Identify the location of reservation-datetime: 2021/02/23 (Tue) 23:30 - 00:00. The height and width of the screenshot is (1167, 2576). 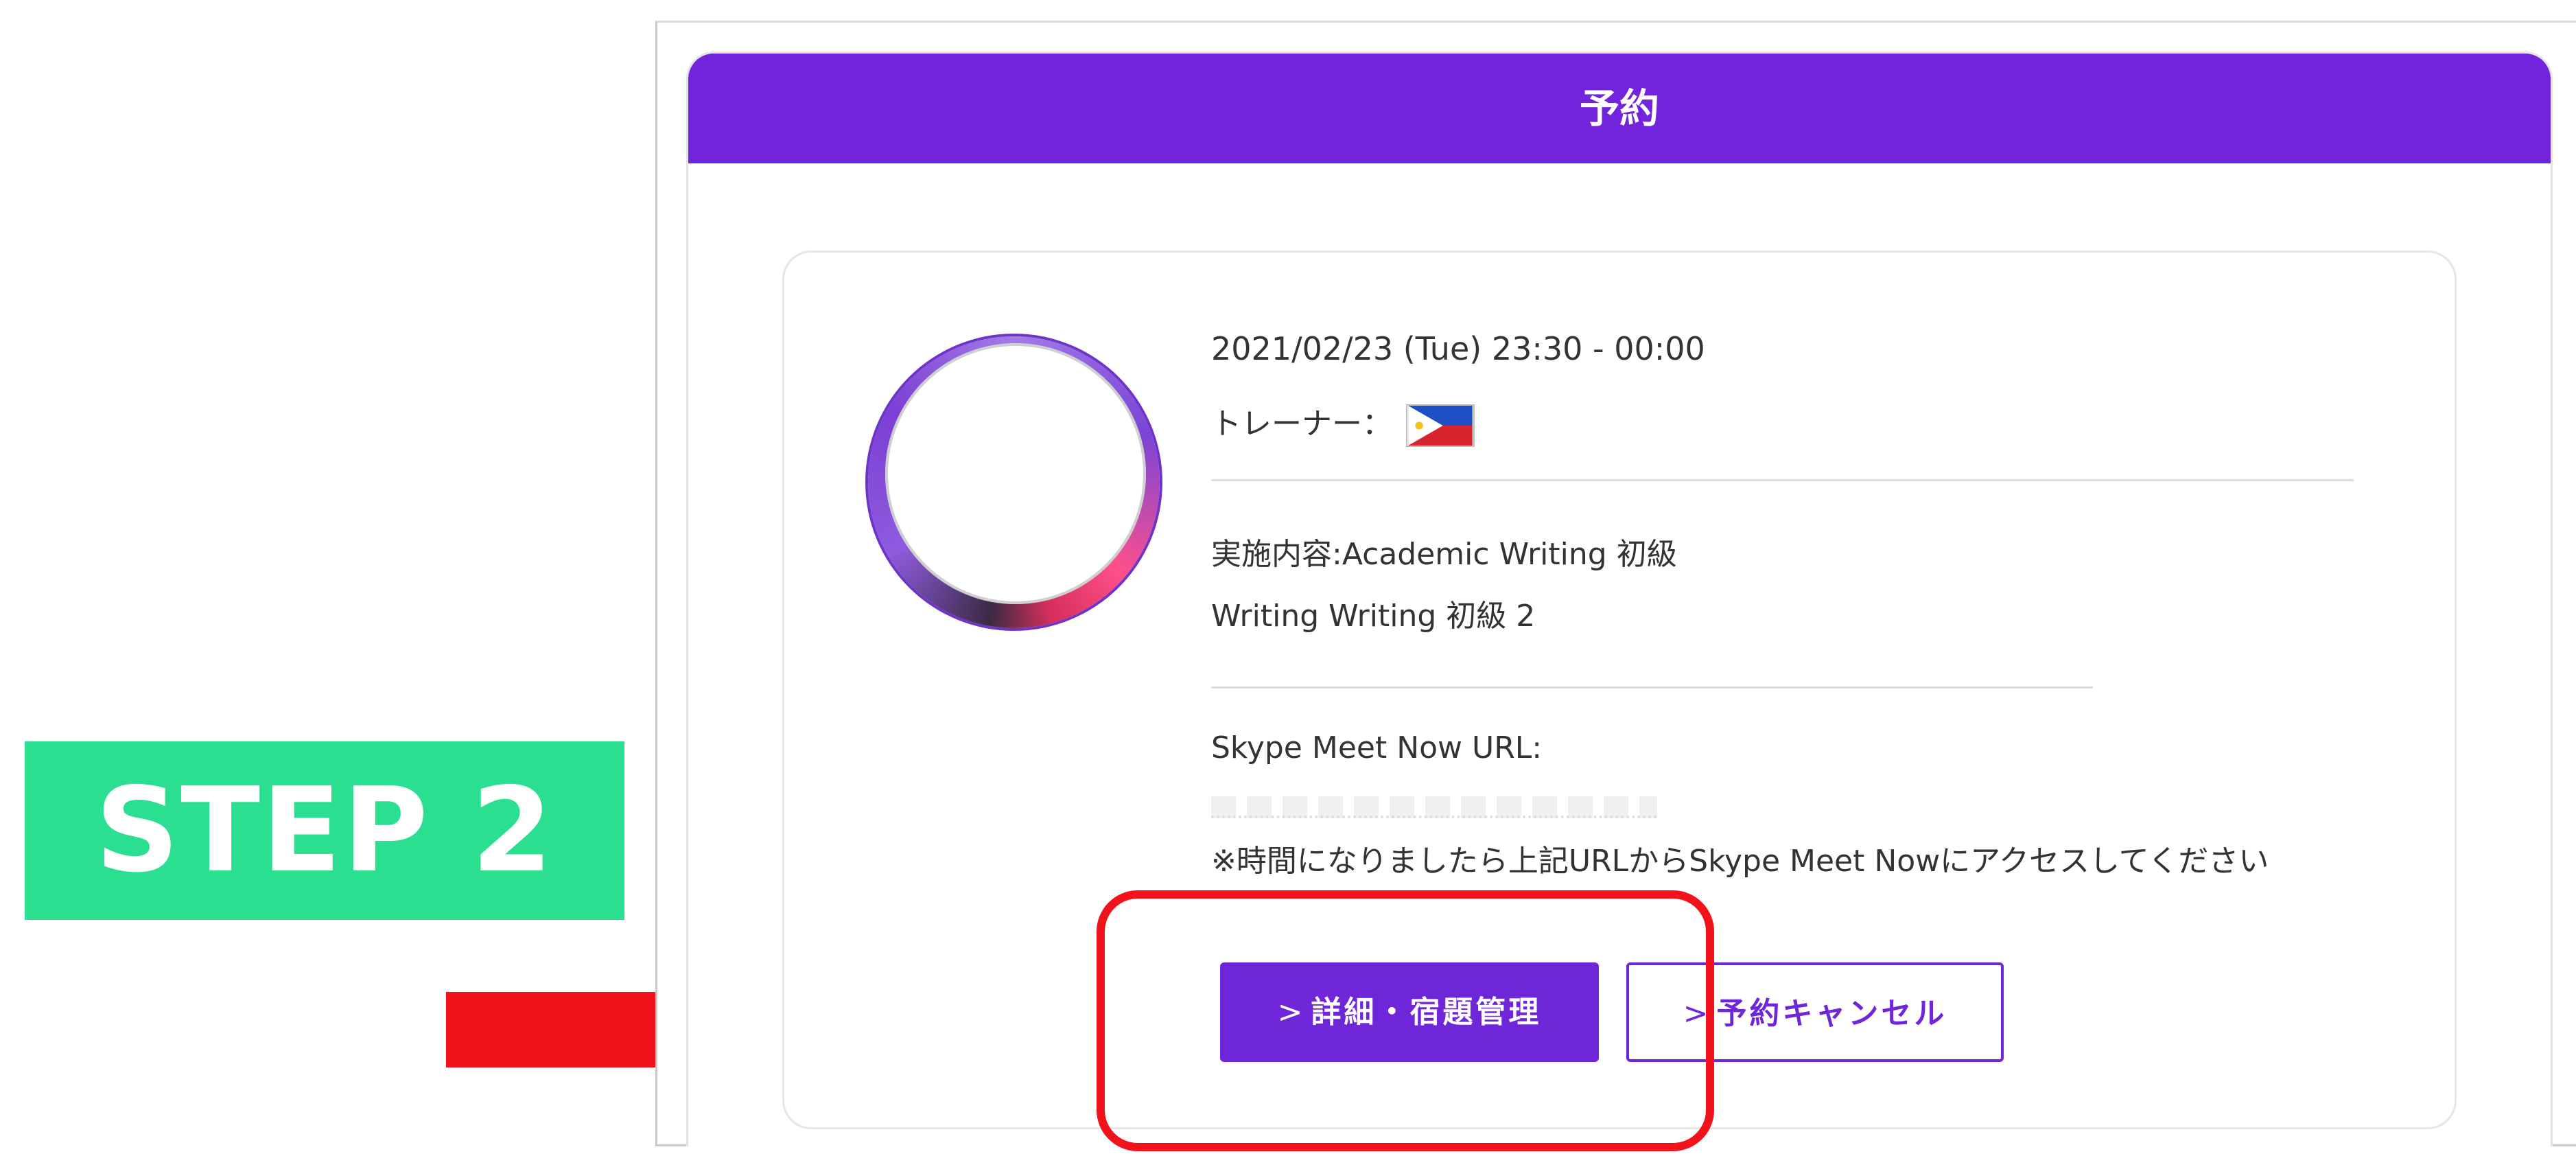
(1458, 349).